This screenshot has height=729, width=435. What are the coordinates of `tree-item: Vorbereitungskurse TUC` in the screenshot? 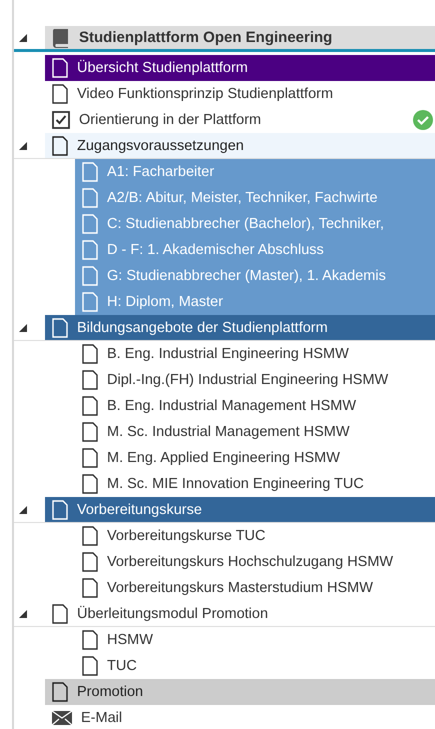 It's located at (255, 536).